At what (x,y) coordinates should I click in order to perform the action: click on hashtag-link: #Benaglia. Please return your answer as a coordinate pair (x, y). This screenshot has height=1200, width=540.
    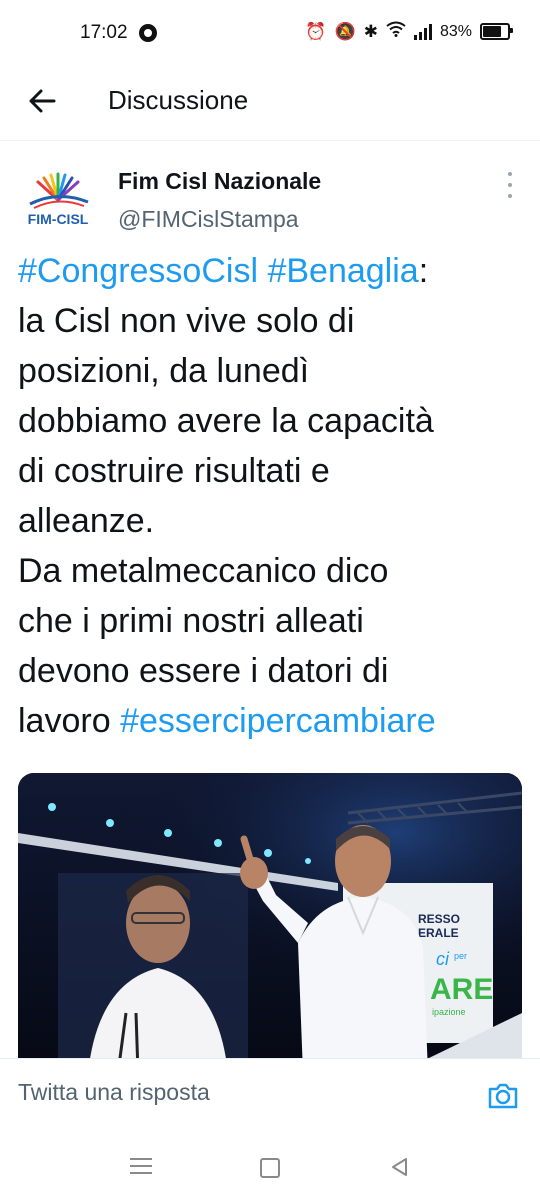
    Looking at the image, I should click on (342, 271).